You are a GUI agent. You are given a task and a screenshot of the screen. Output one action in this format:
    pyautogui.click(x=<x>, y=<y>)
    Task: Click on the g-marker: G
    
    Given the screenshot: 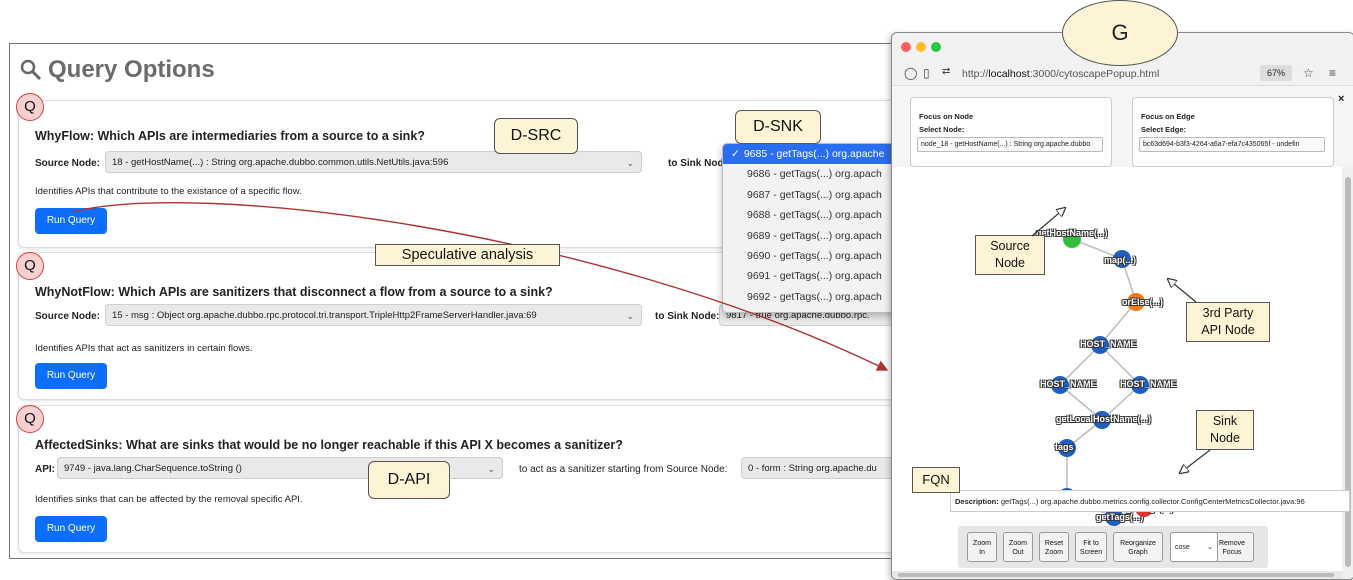 What is the action you would take?
    pyautogui.click(x=1120, y=33)
    